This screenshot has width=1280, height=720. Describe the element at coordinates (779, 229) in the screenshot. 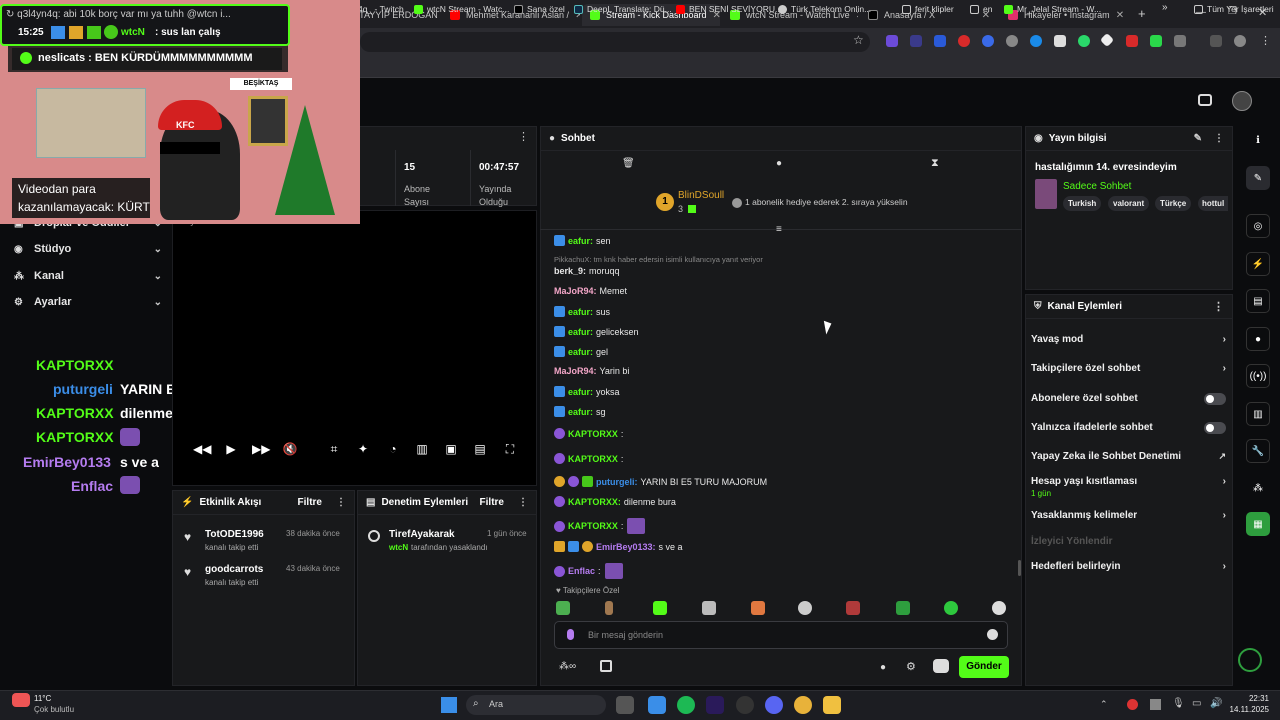

I see `collapse-icon: ≡` at that location.